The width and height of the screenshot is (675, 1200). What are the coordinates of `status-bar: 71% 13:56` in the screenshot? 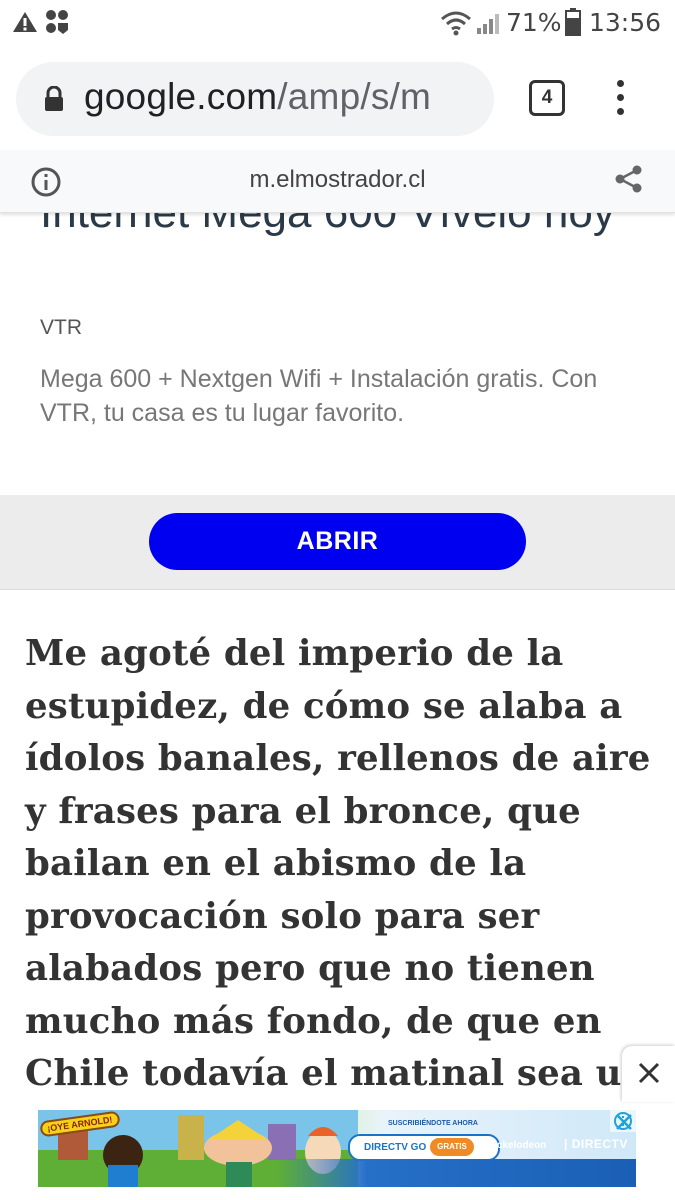 It's located at (337, 23).